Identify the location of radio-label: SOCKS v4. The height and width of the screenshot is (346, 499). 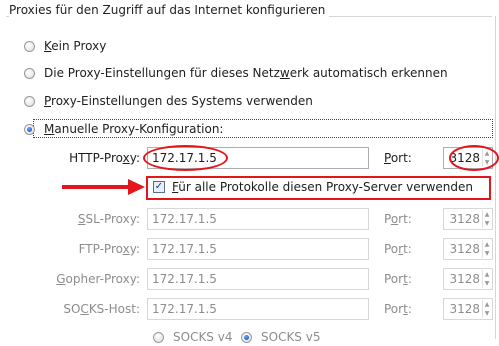
(203, 337).